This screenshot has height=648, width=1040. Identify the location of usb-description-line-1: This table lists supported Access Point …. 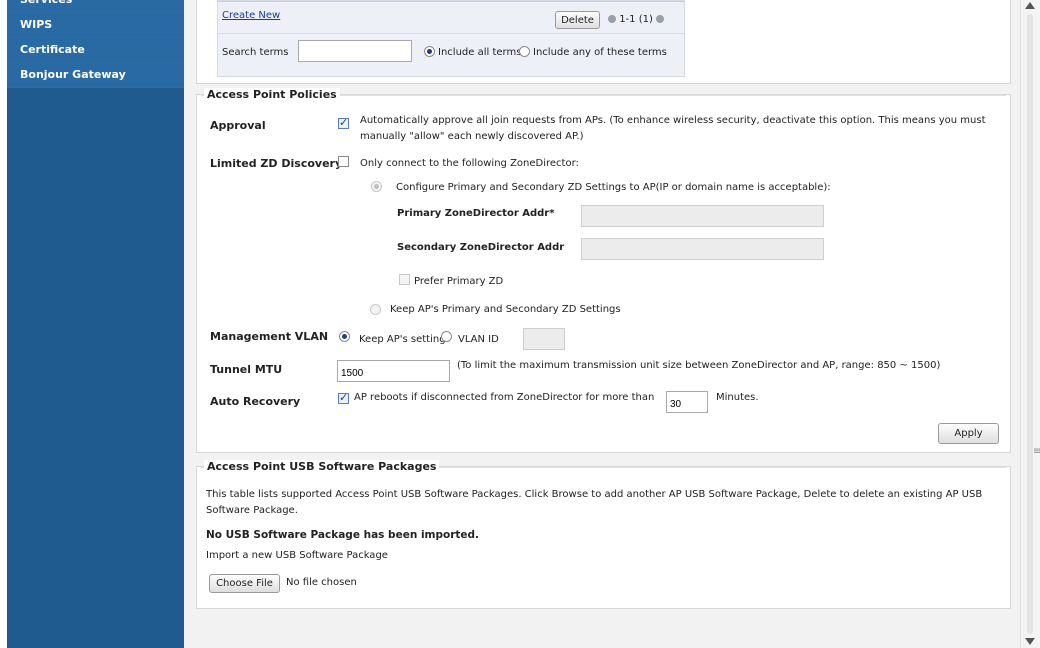
(594, 494).